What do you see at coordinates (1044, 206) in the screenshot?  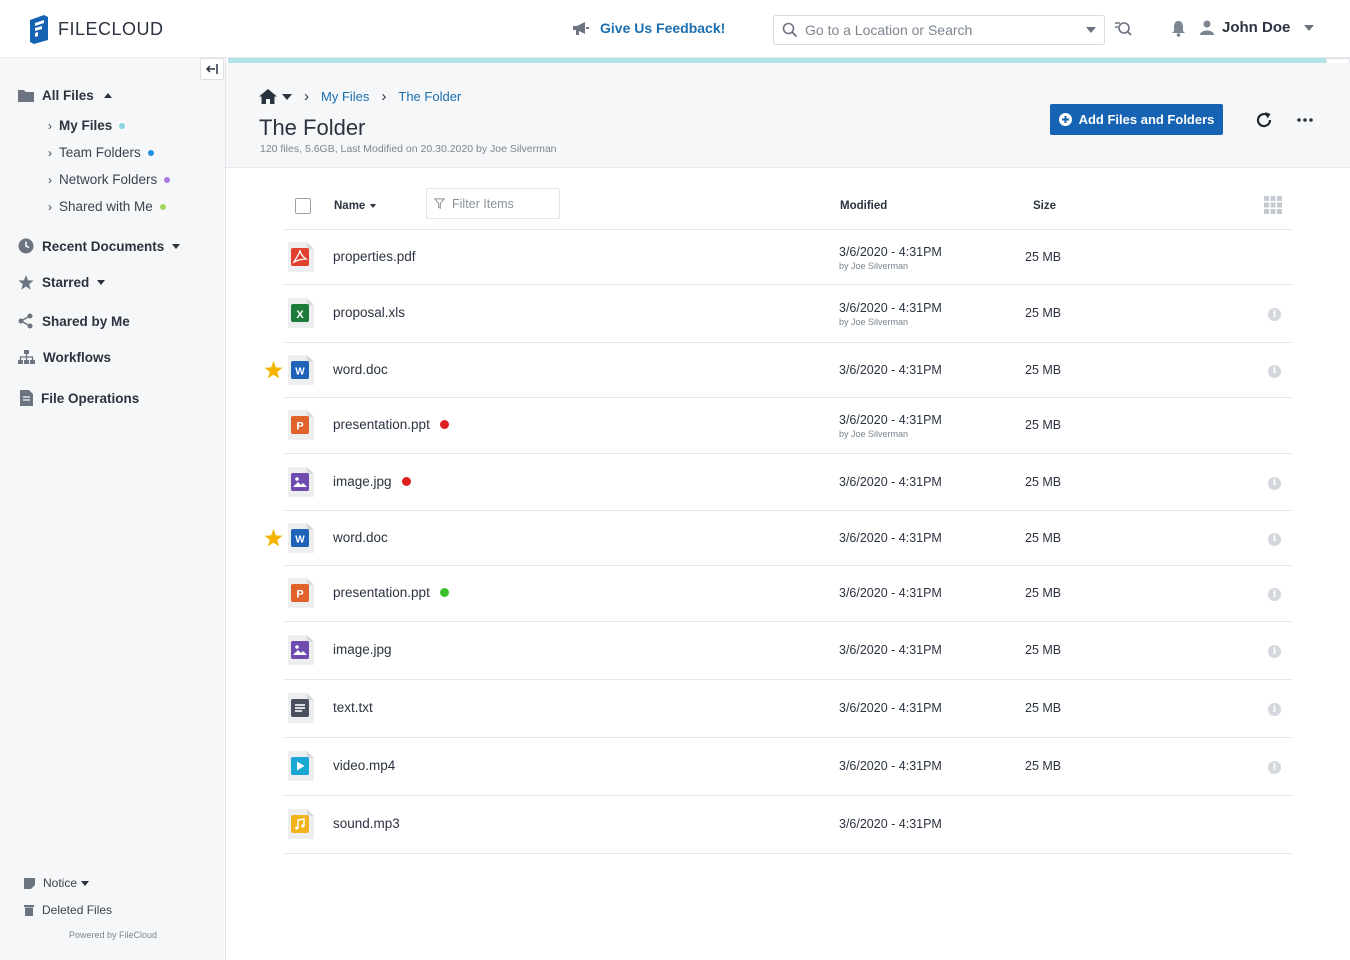 I see `column-size-header: Size` at bounding box center [1044, 206].